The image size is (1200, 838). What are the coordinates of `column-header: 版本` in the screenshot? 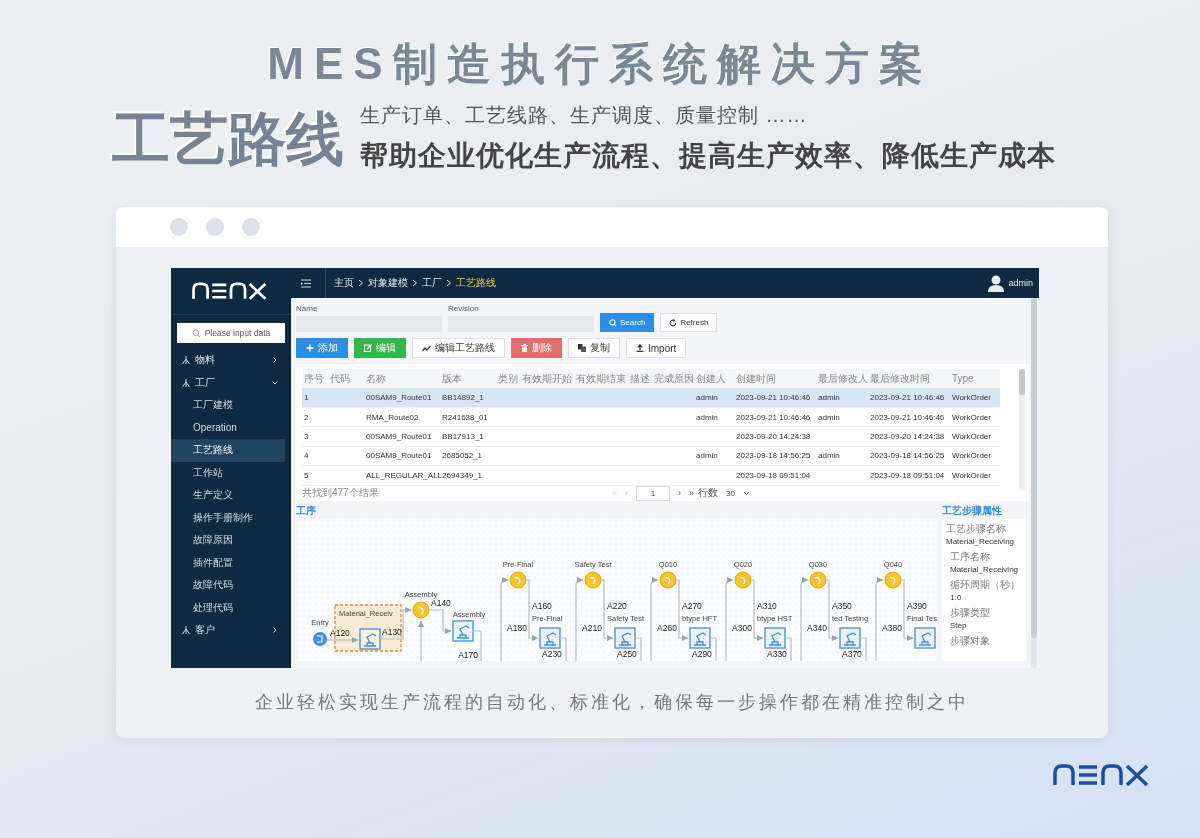 It's located at (468, 378).